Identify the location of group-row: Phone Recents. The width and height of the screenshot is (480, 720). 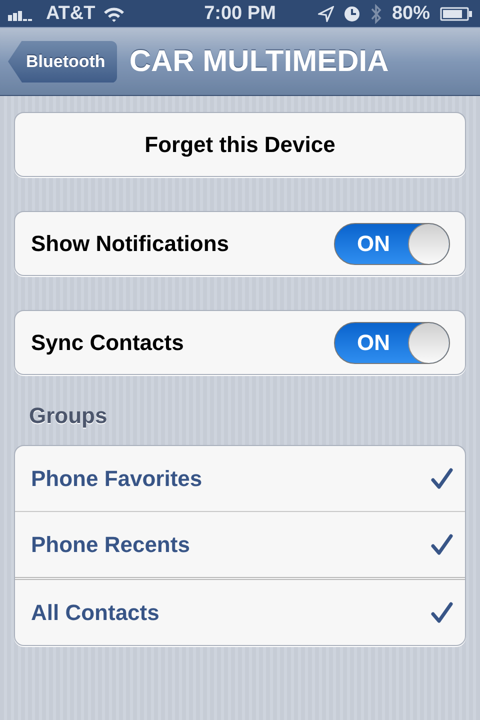
(240, 544).